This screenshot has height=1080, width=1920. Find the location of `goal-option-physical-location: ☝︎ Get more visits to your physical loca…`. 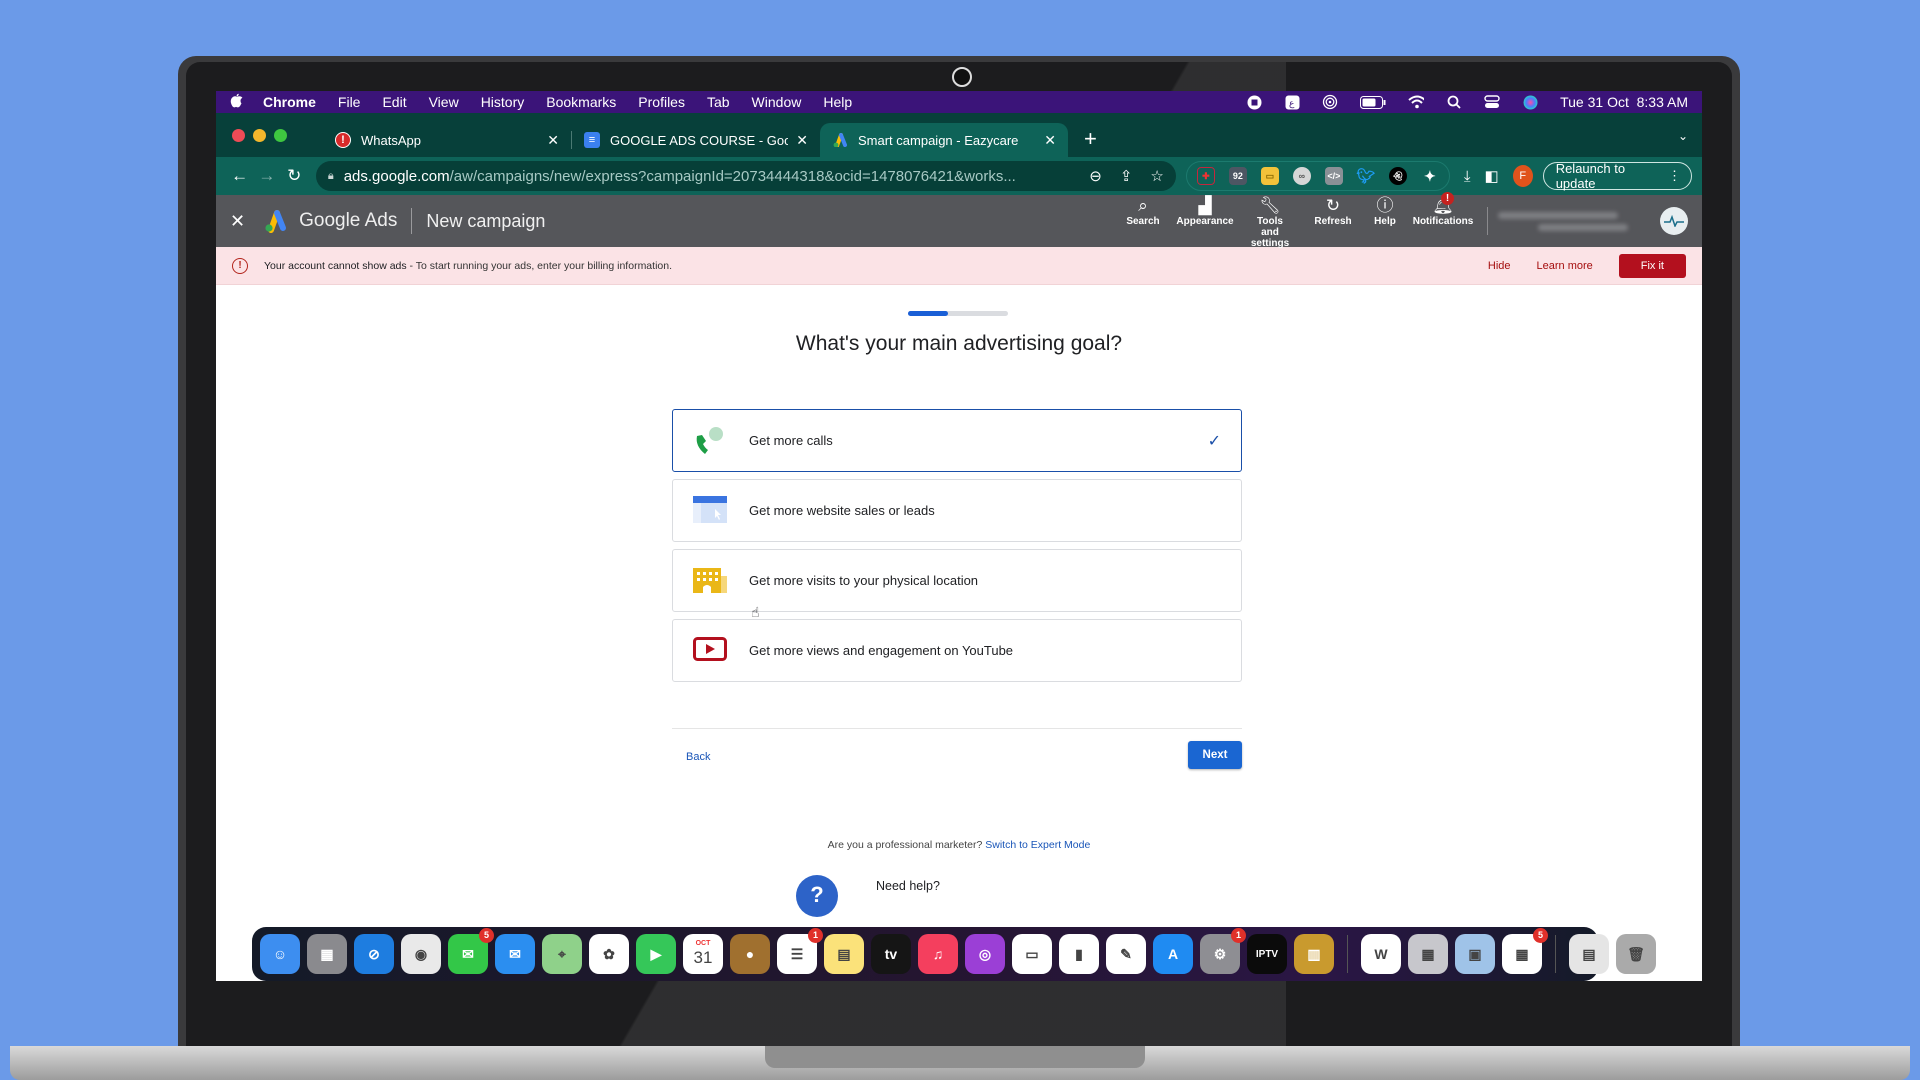

goal-option-physical-location: ☝︎ Get more visits to your physical loca… is located at coordinates (957, 584).